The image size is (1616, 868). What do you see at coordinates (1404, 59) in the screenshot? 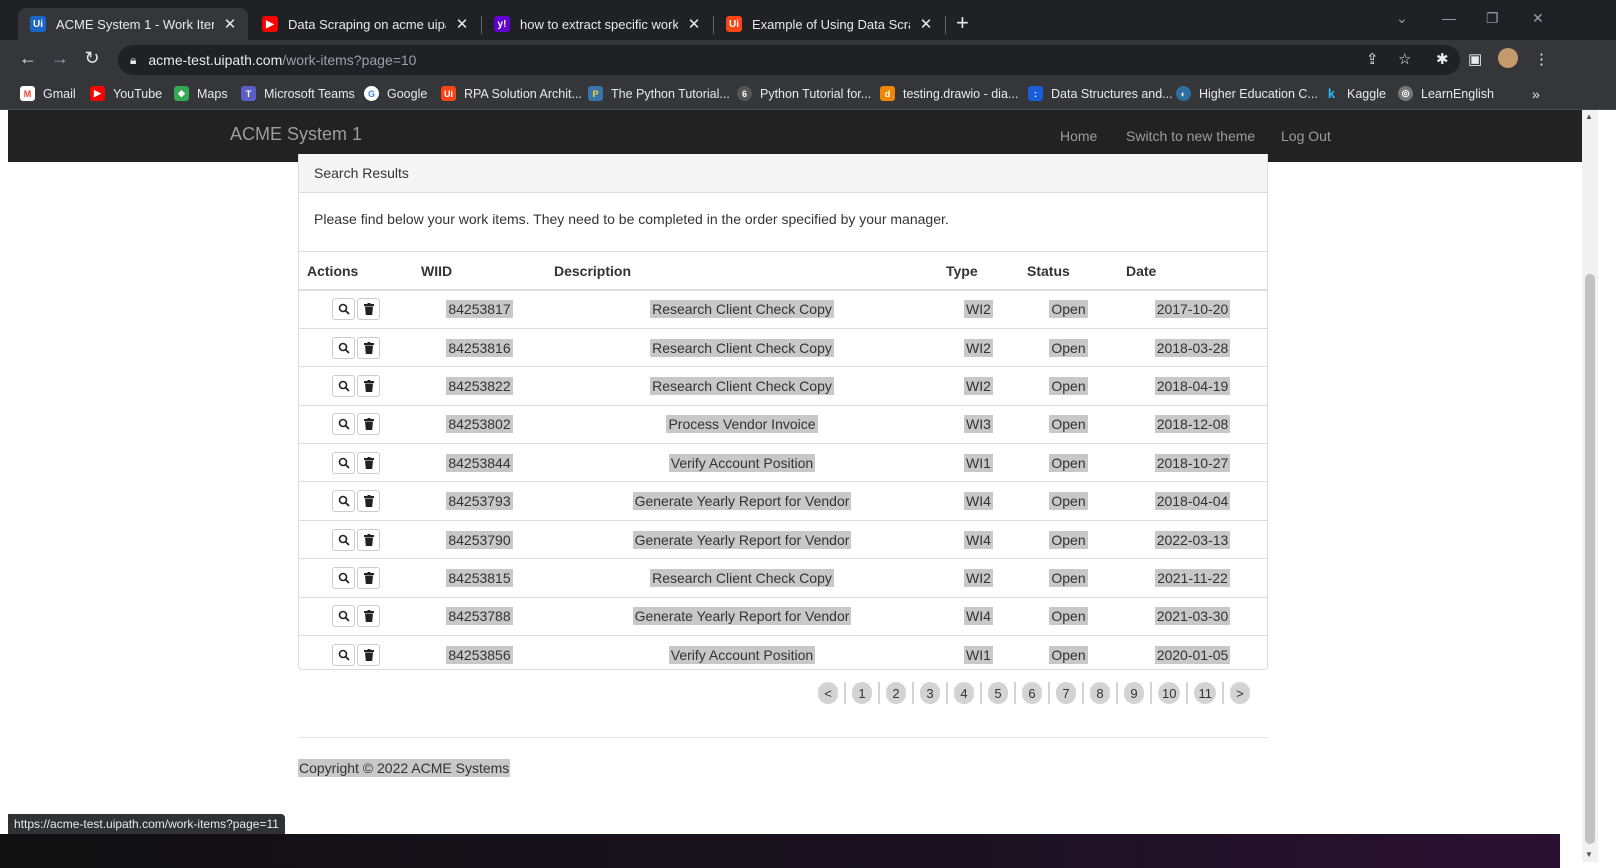
I see `star-icon: ☆` at bounding box center [1404, 59].